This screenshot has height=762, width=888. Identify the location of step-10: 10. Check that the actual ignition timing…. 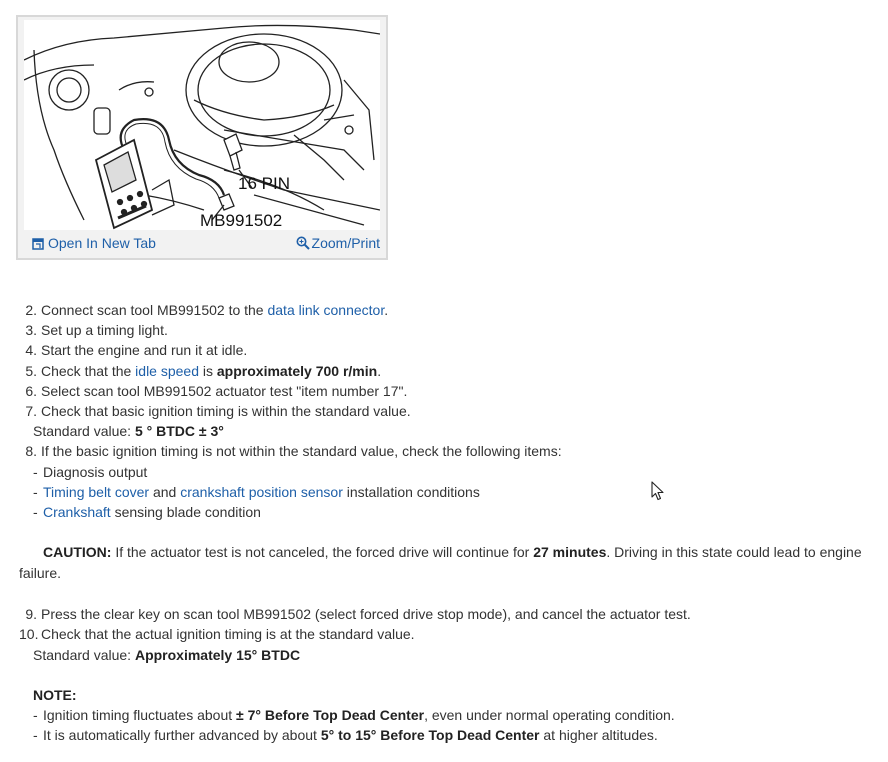
(450, 634).